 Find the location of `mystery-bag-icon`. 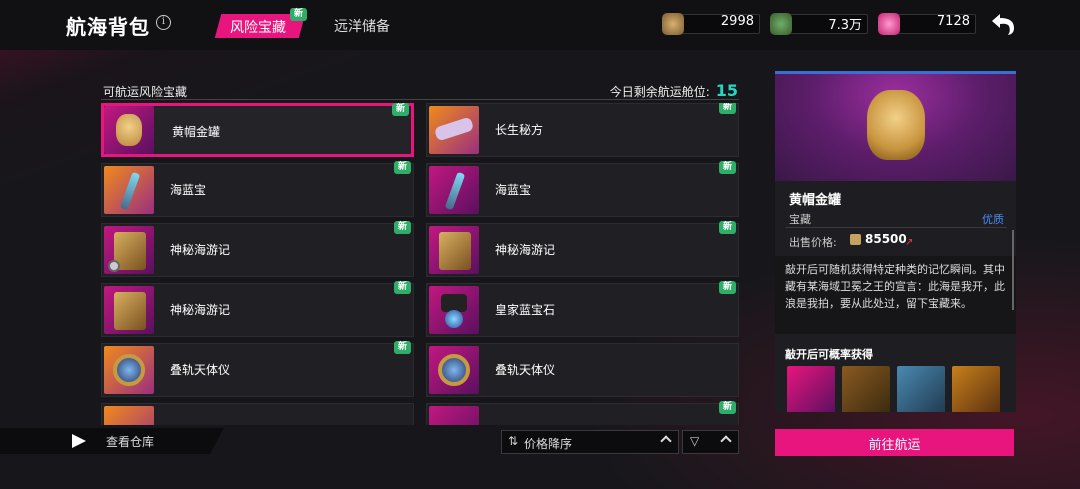

mystery-bag-icon is located at coordinates (976, 389).